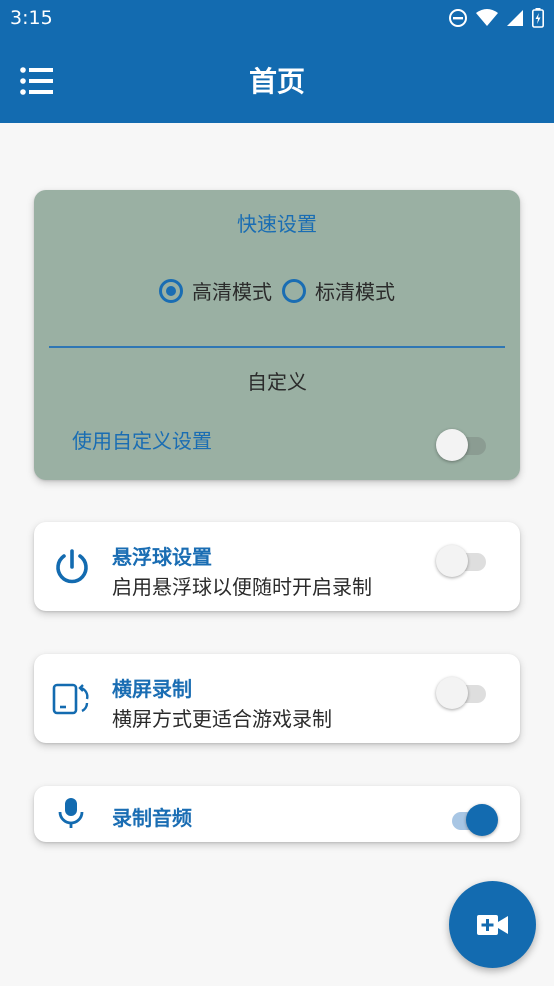  What do you see at coordinates (152, 689) in the screenshot?
I see `landscape-title: 横屏录制` at bounding box center [152, 689].